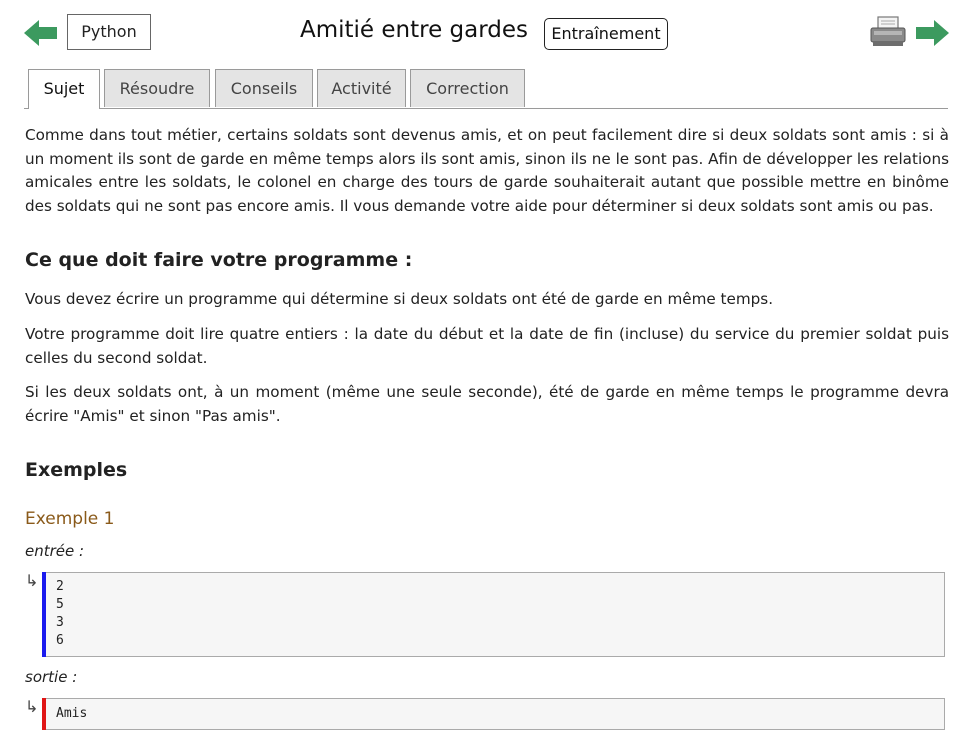  I want to click on examples-heading: Exemples, so click(76, 470).